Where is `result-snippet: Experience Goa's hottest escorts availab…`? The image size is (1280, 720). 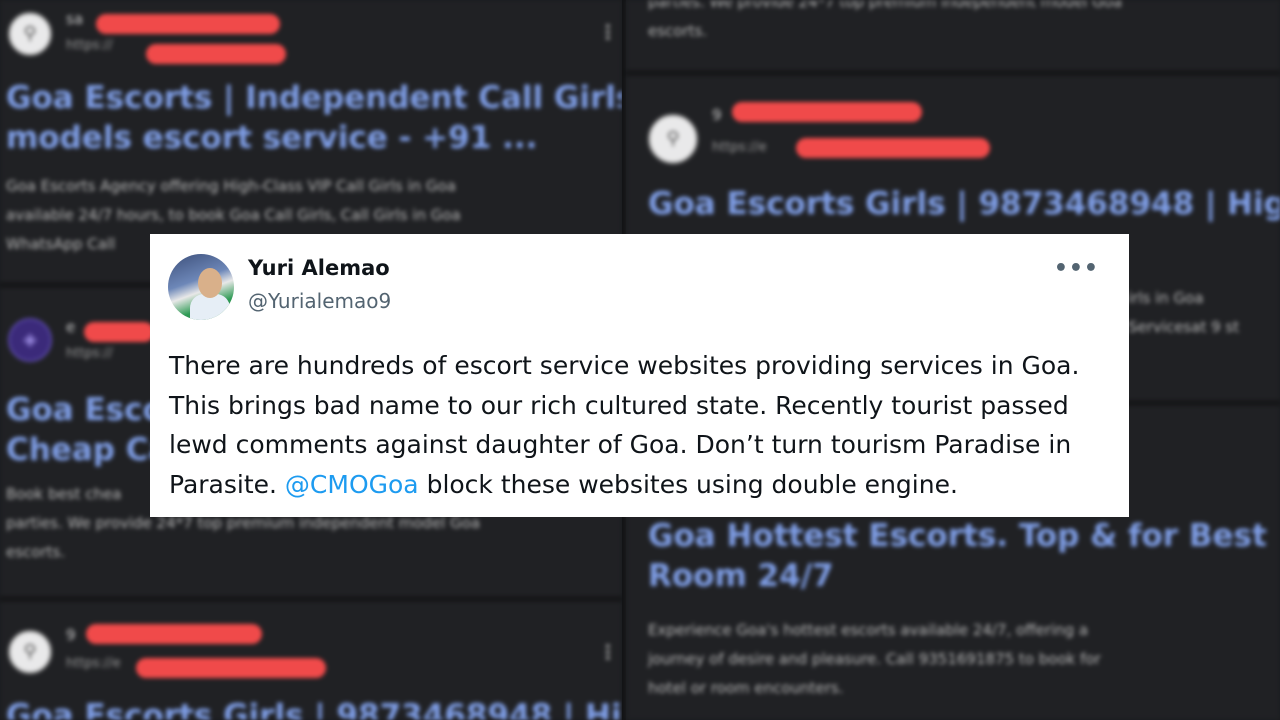
result-snippet: Experience Goa's hottest escorts availab… is located at coordinates (874, 659).